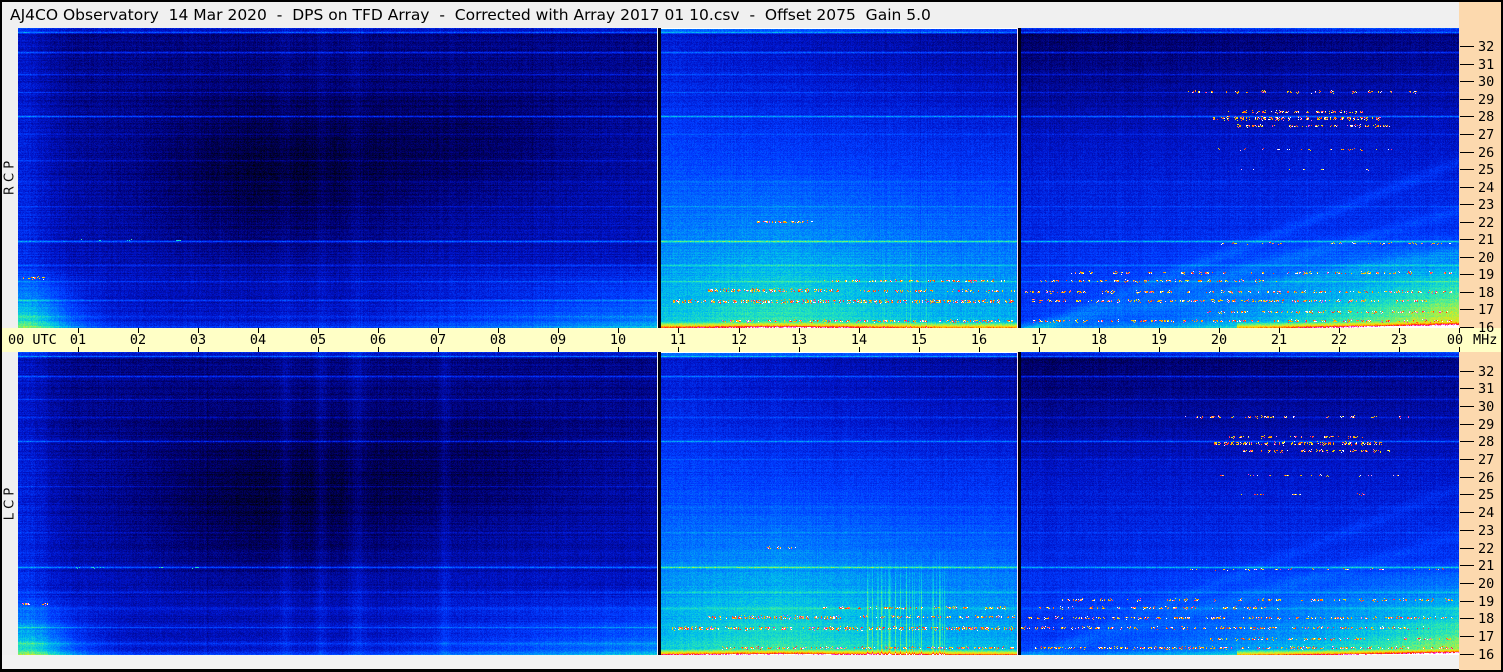  Describe the element at coordinates (1486, 531) in the screenshot. I see `freq-tick-label: 23` at that location.